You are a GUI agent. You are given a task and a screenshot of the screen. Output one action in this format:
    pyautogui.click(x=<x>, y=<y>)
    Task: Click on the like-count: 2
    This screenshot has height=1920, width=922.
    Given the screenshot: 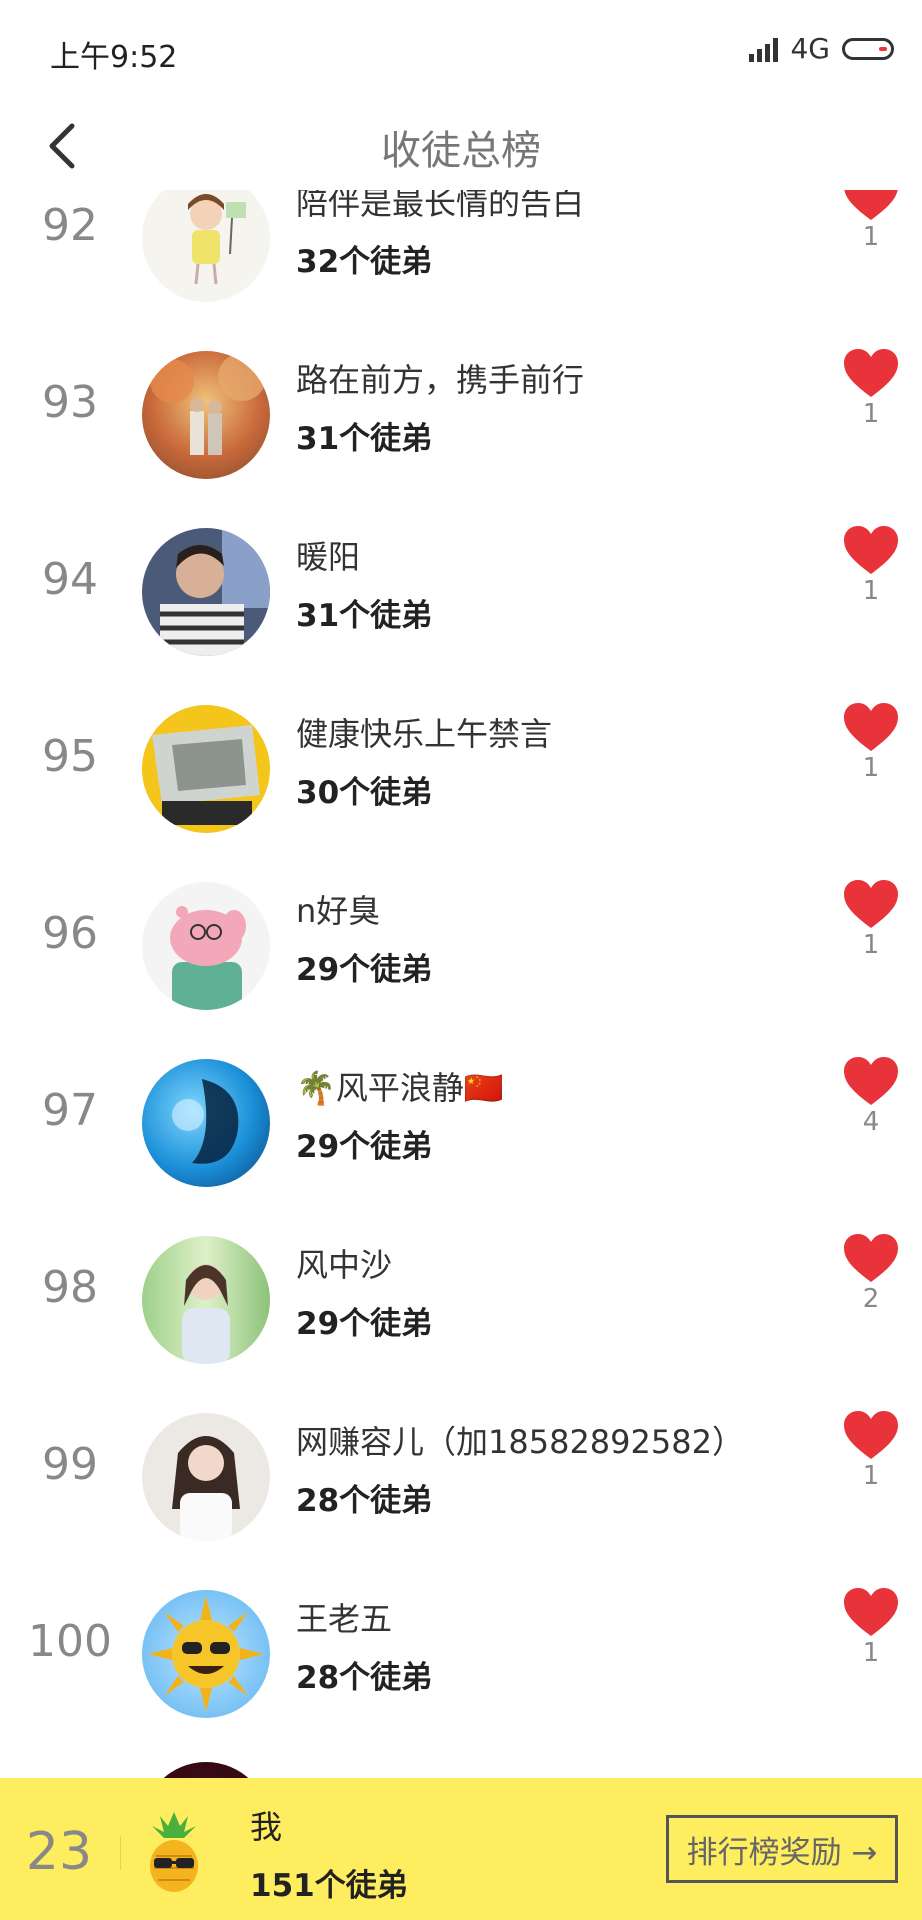 What is the action you would take?
    pyautogui.click(x=871, y=1299)
    